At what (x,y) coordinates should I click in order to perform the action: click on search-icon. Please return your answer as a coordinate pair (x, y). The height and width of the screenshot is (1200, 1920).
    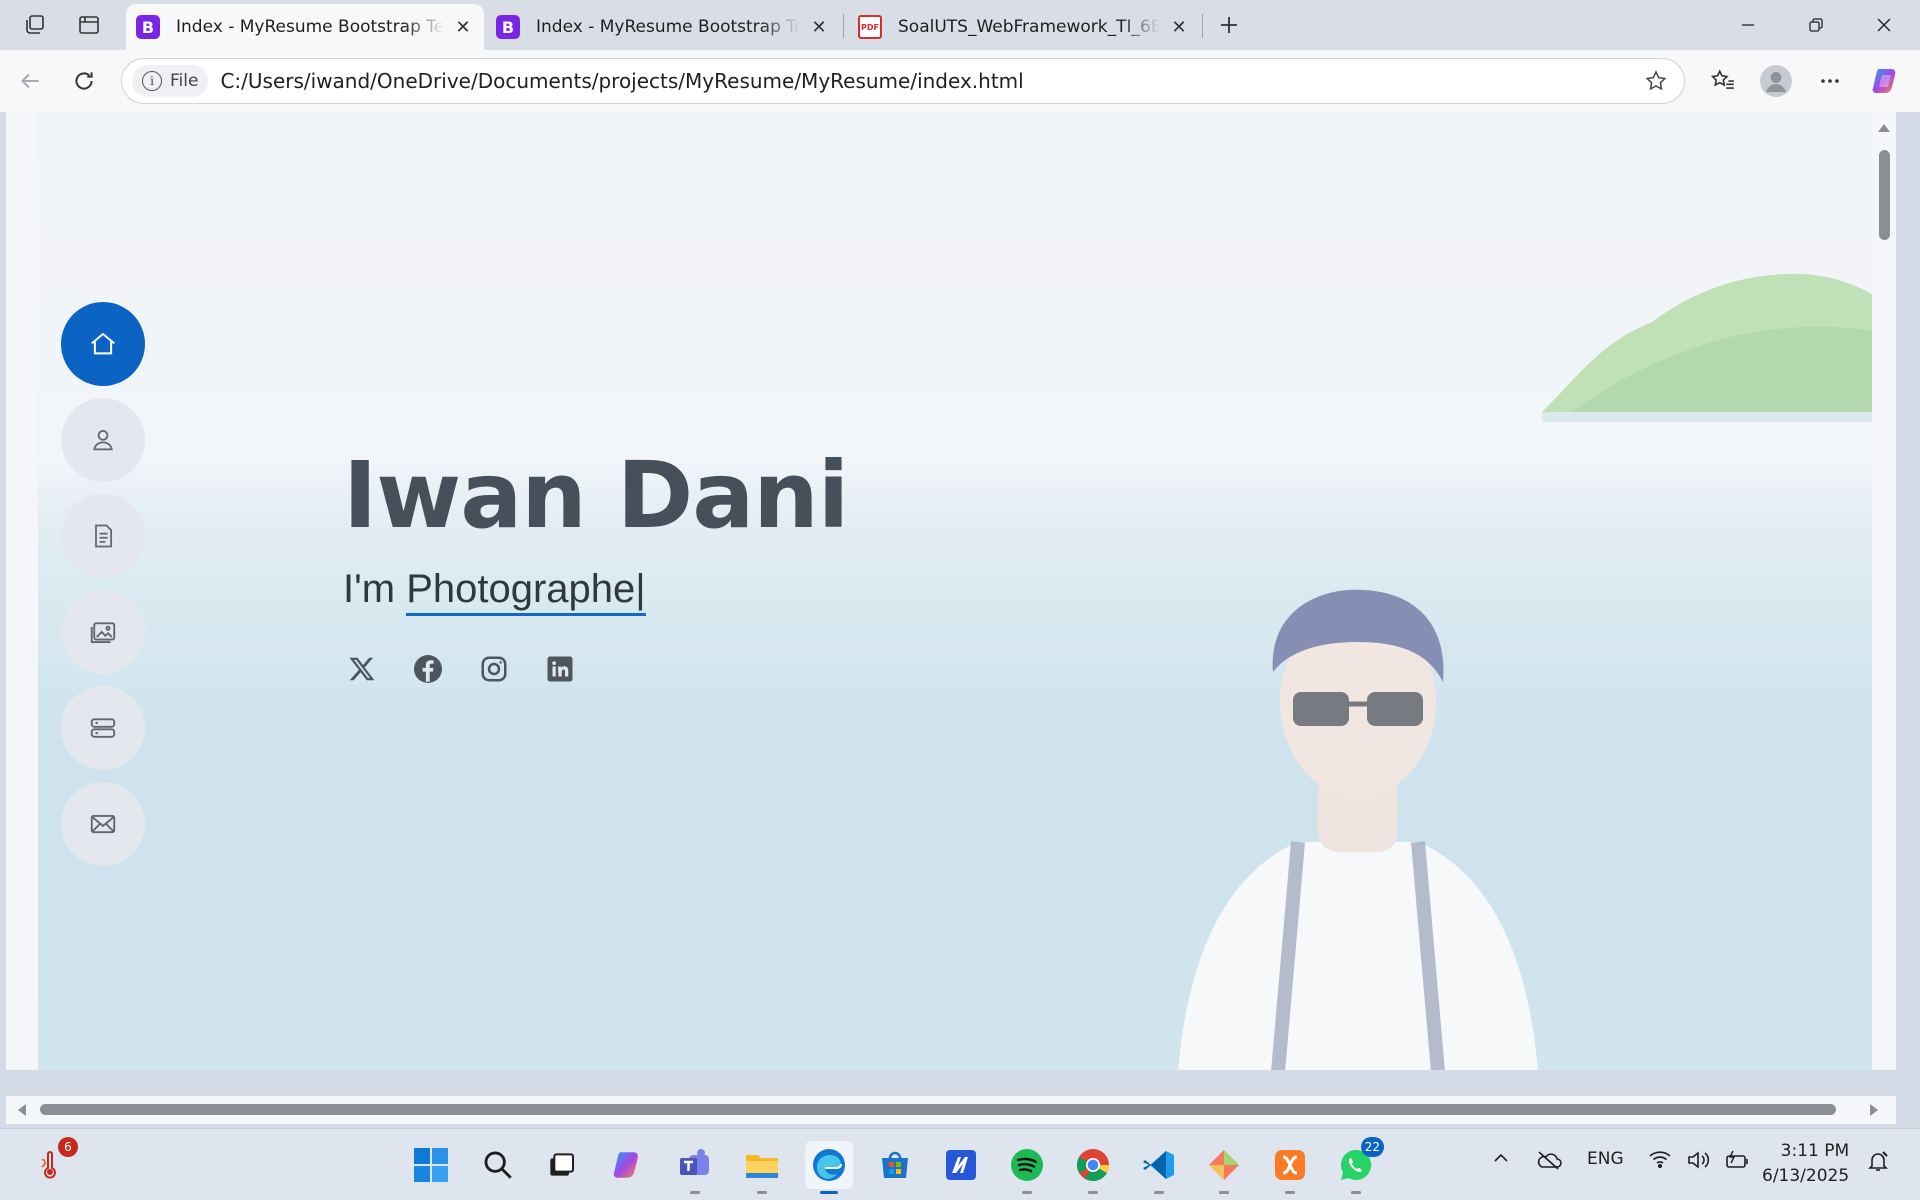
    Looking at the image, I should click on (498, 1165).